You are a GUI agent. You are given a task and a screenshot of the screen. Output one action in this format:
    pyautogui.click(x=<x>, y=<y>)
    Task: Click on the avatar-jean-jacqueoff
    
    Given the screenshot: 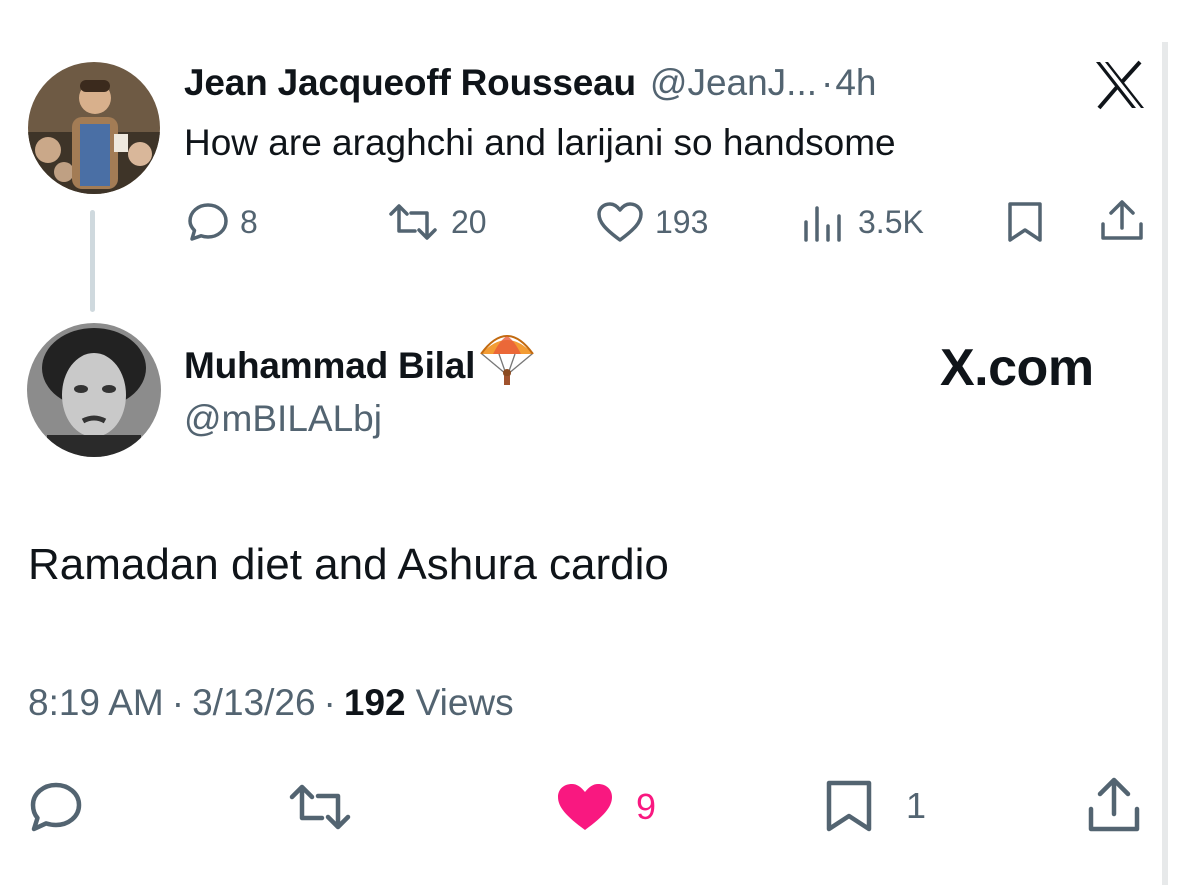 What is the action you would take?
    pyautogui.click(x=94, y=128)
    